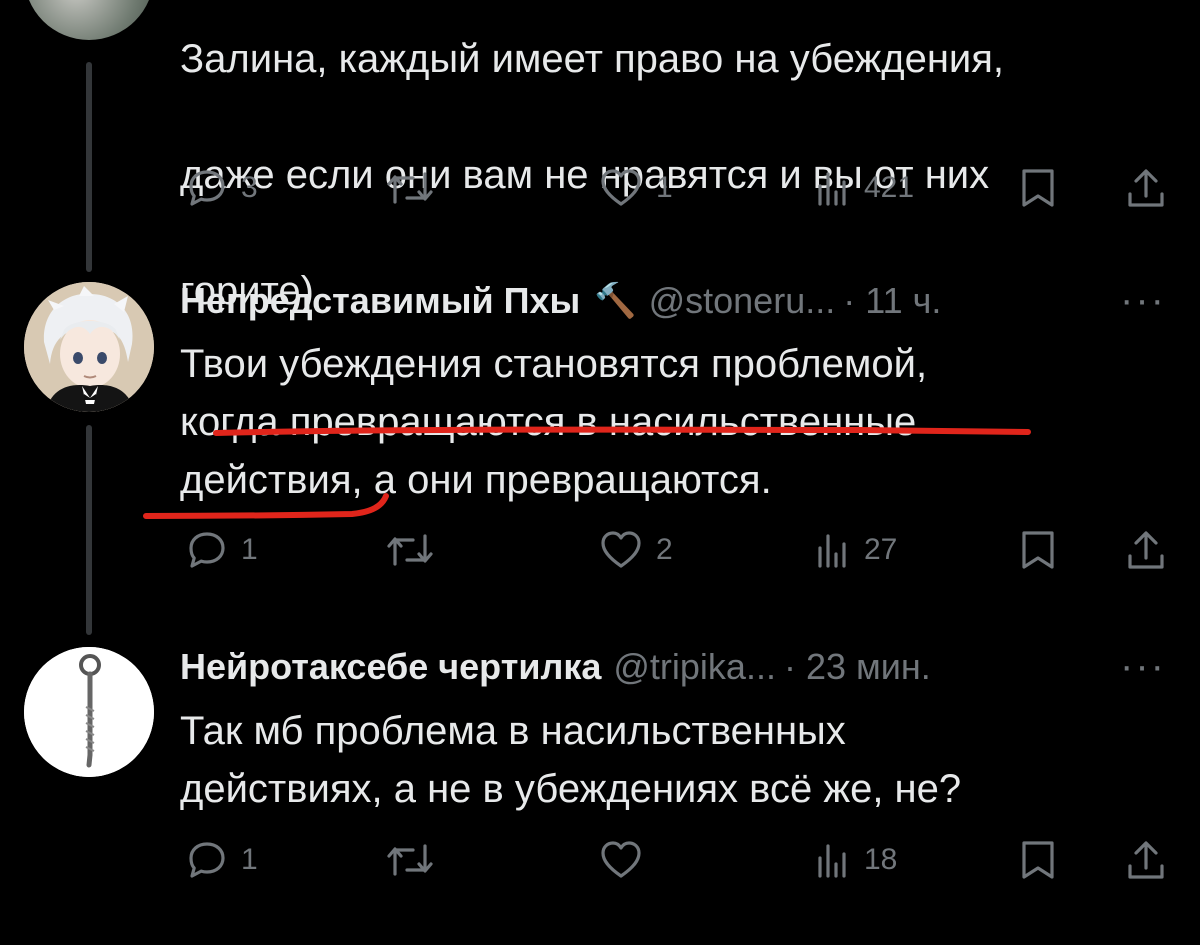 The width and height of the screenshot is (1200, 945). I want to click on views-button: 27, so click(854, 550).